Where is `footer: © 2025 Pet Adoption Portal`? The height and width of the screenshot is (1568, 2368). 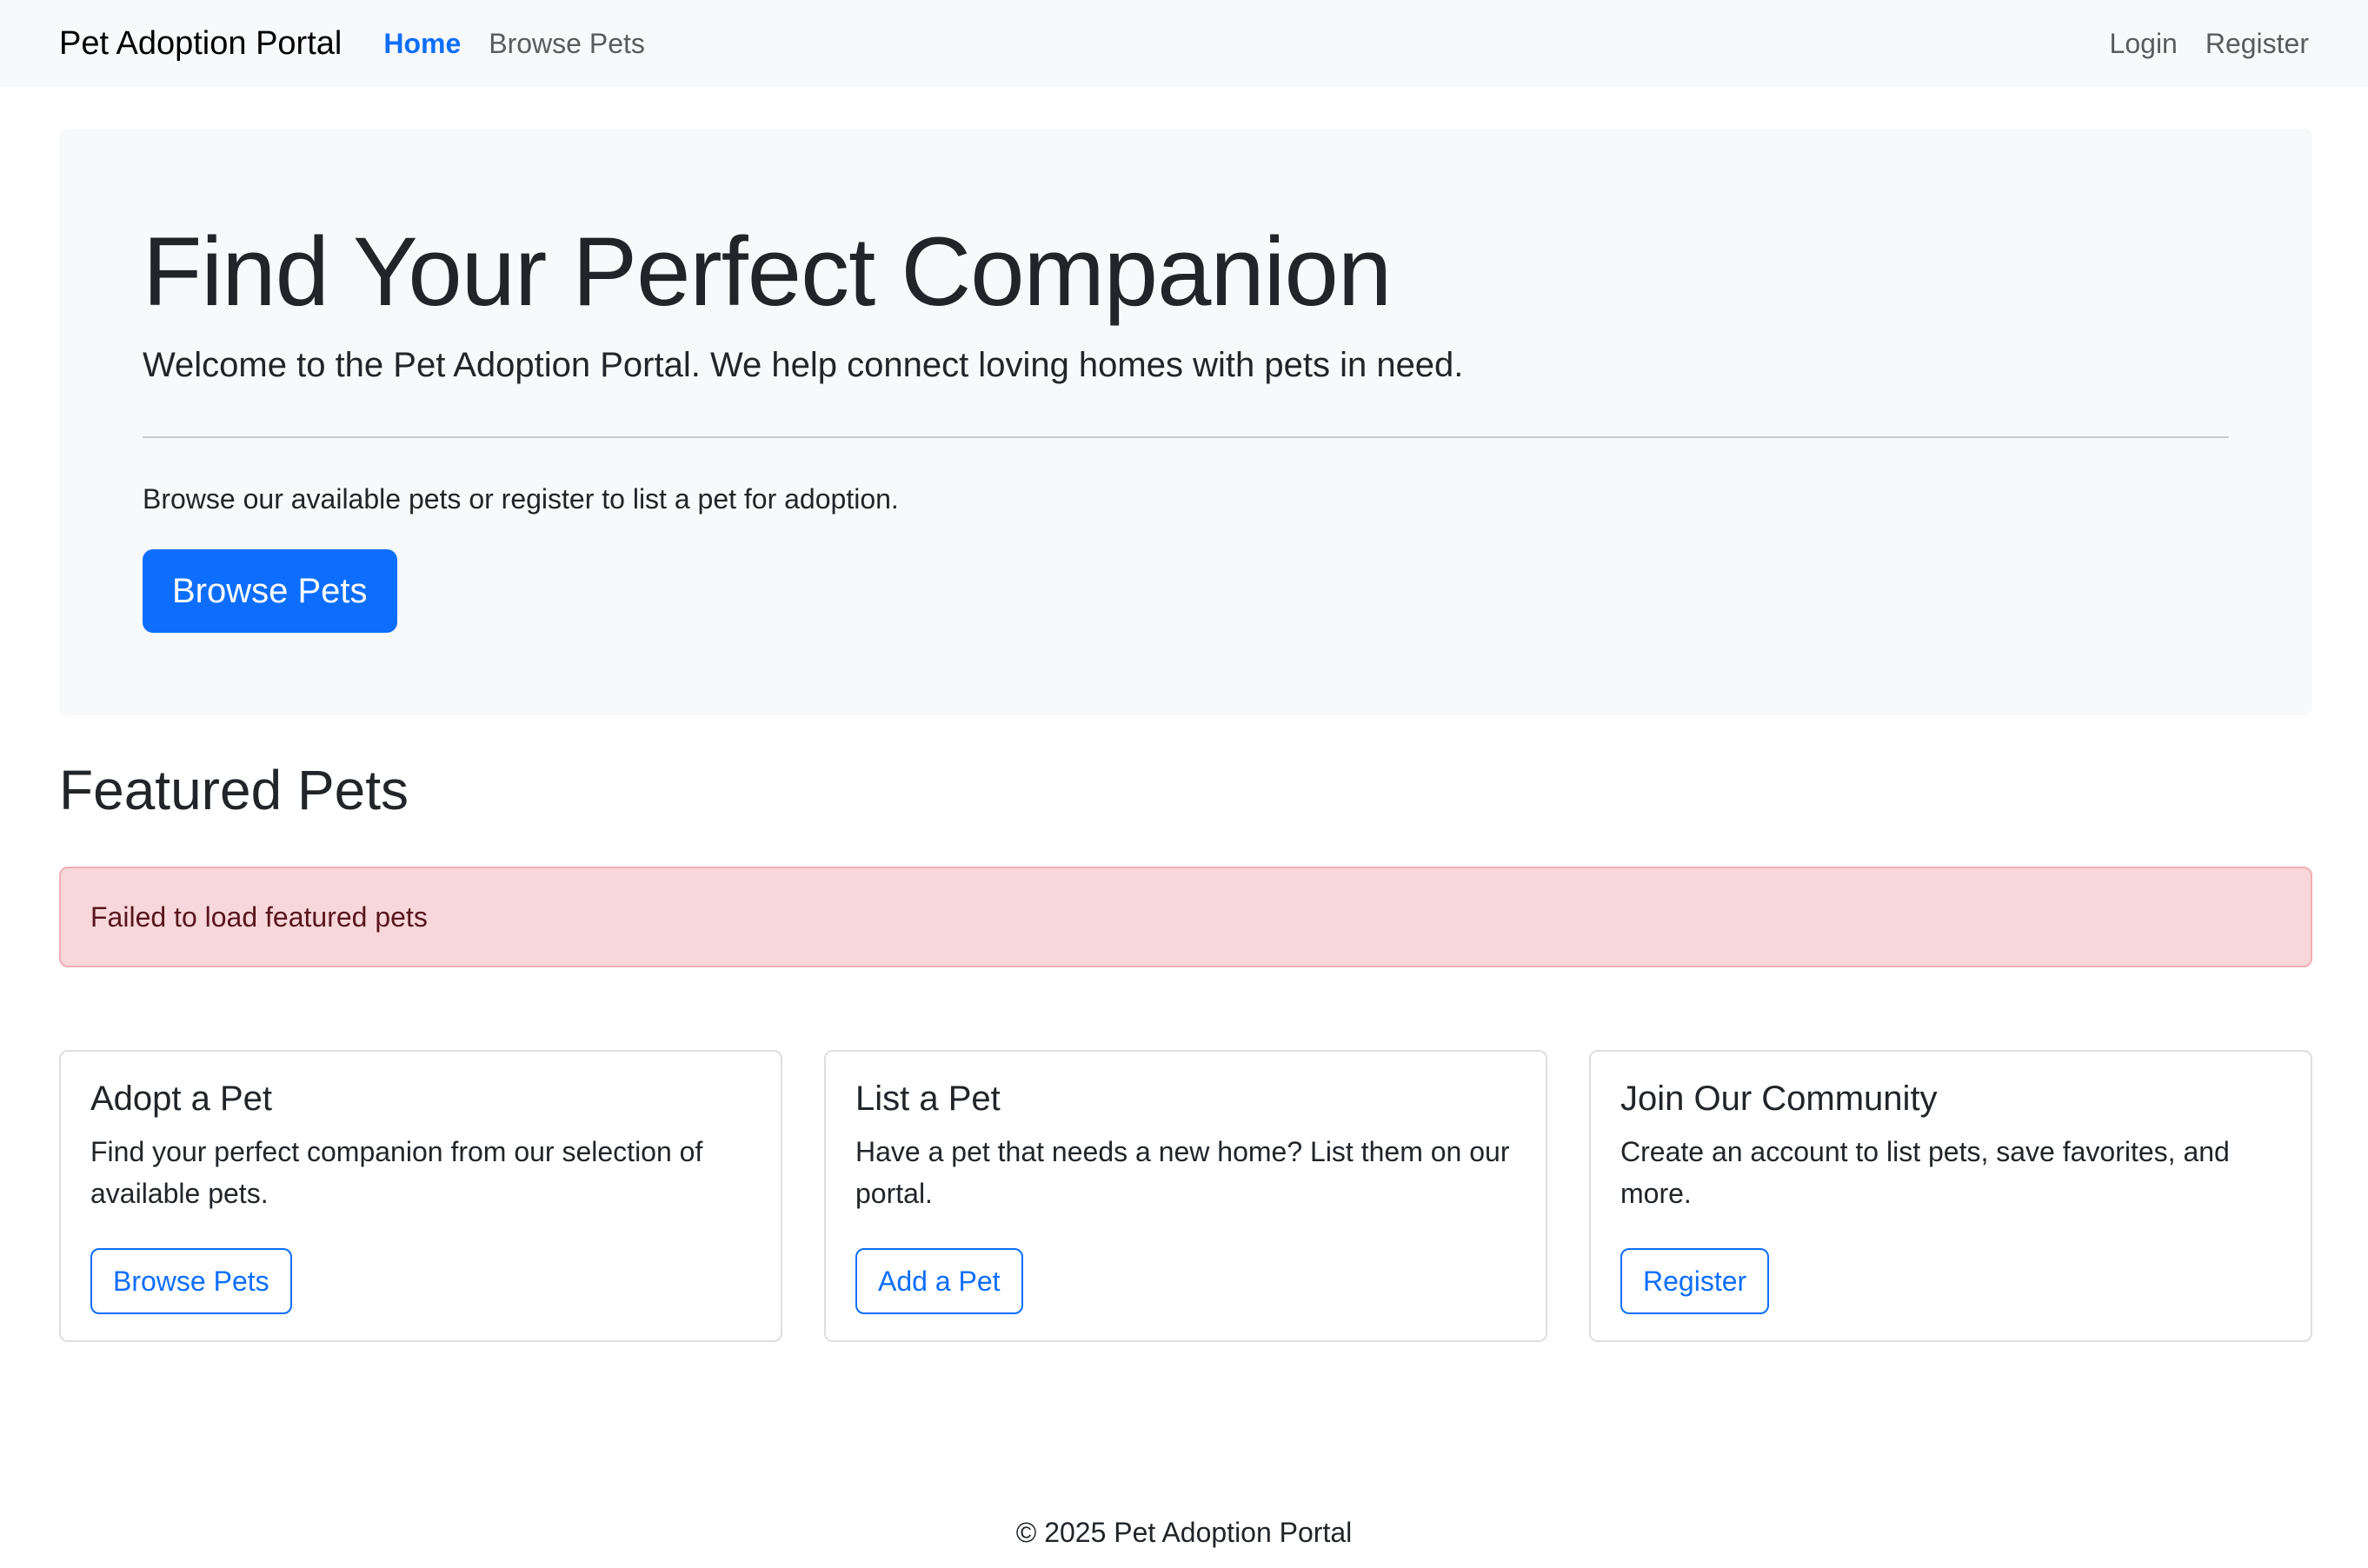 footer: © 2025 Pet Adoption Portal is located at coordinates (1184, 1533).